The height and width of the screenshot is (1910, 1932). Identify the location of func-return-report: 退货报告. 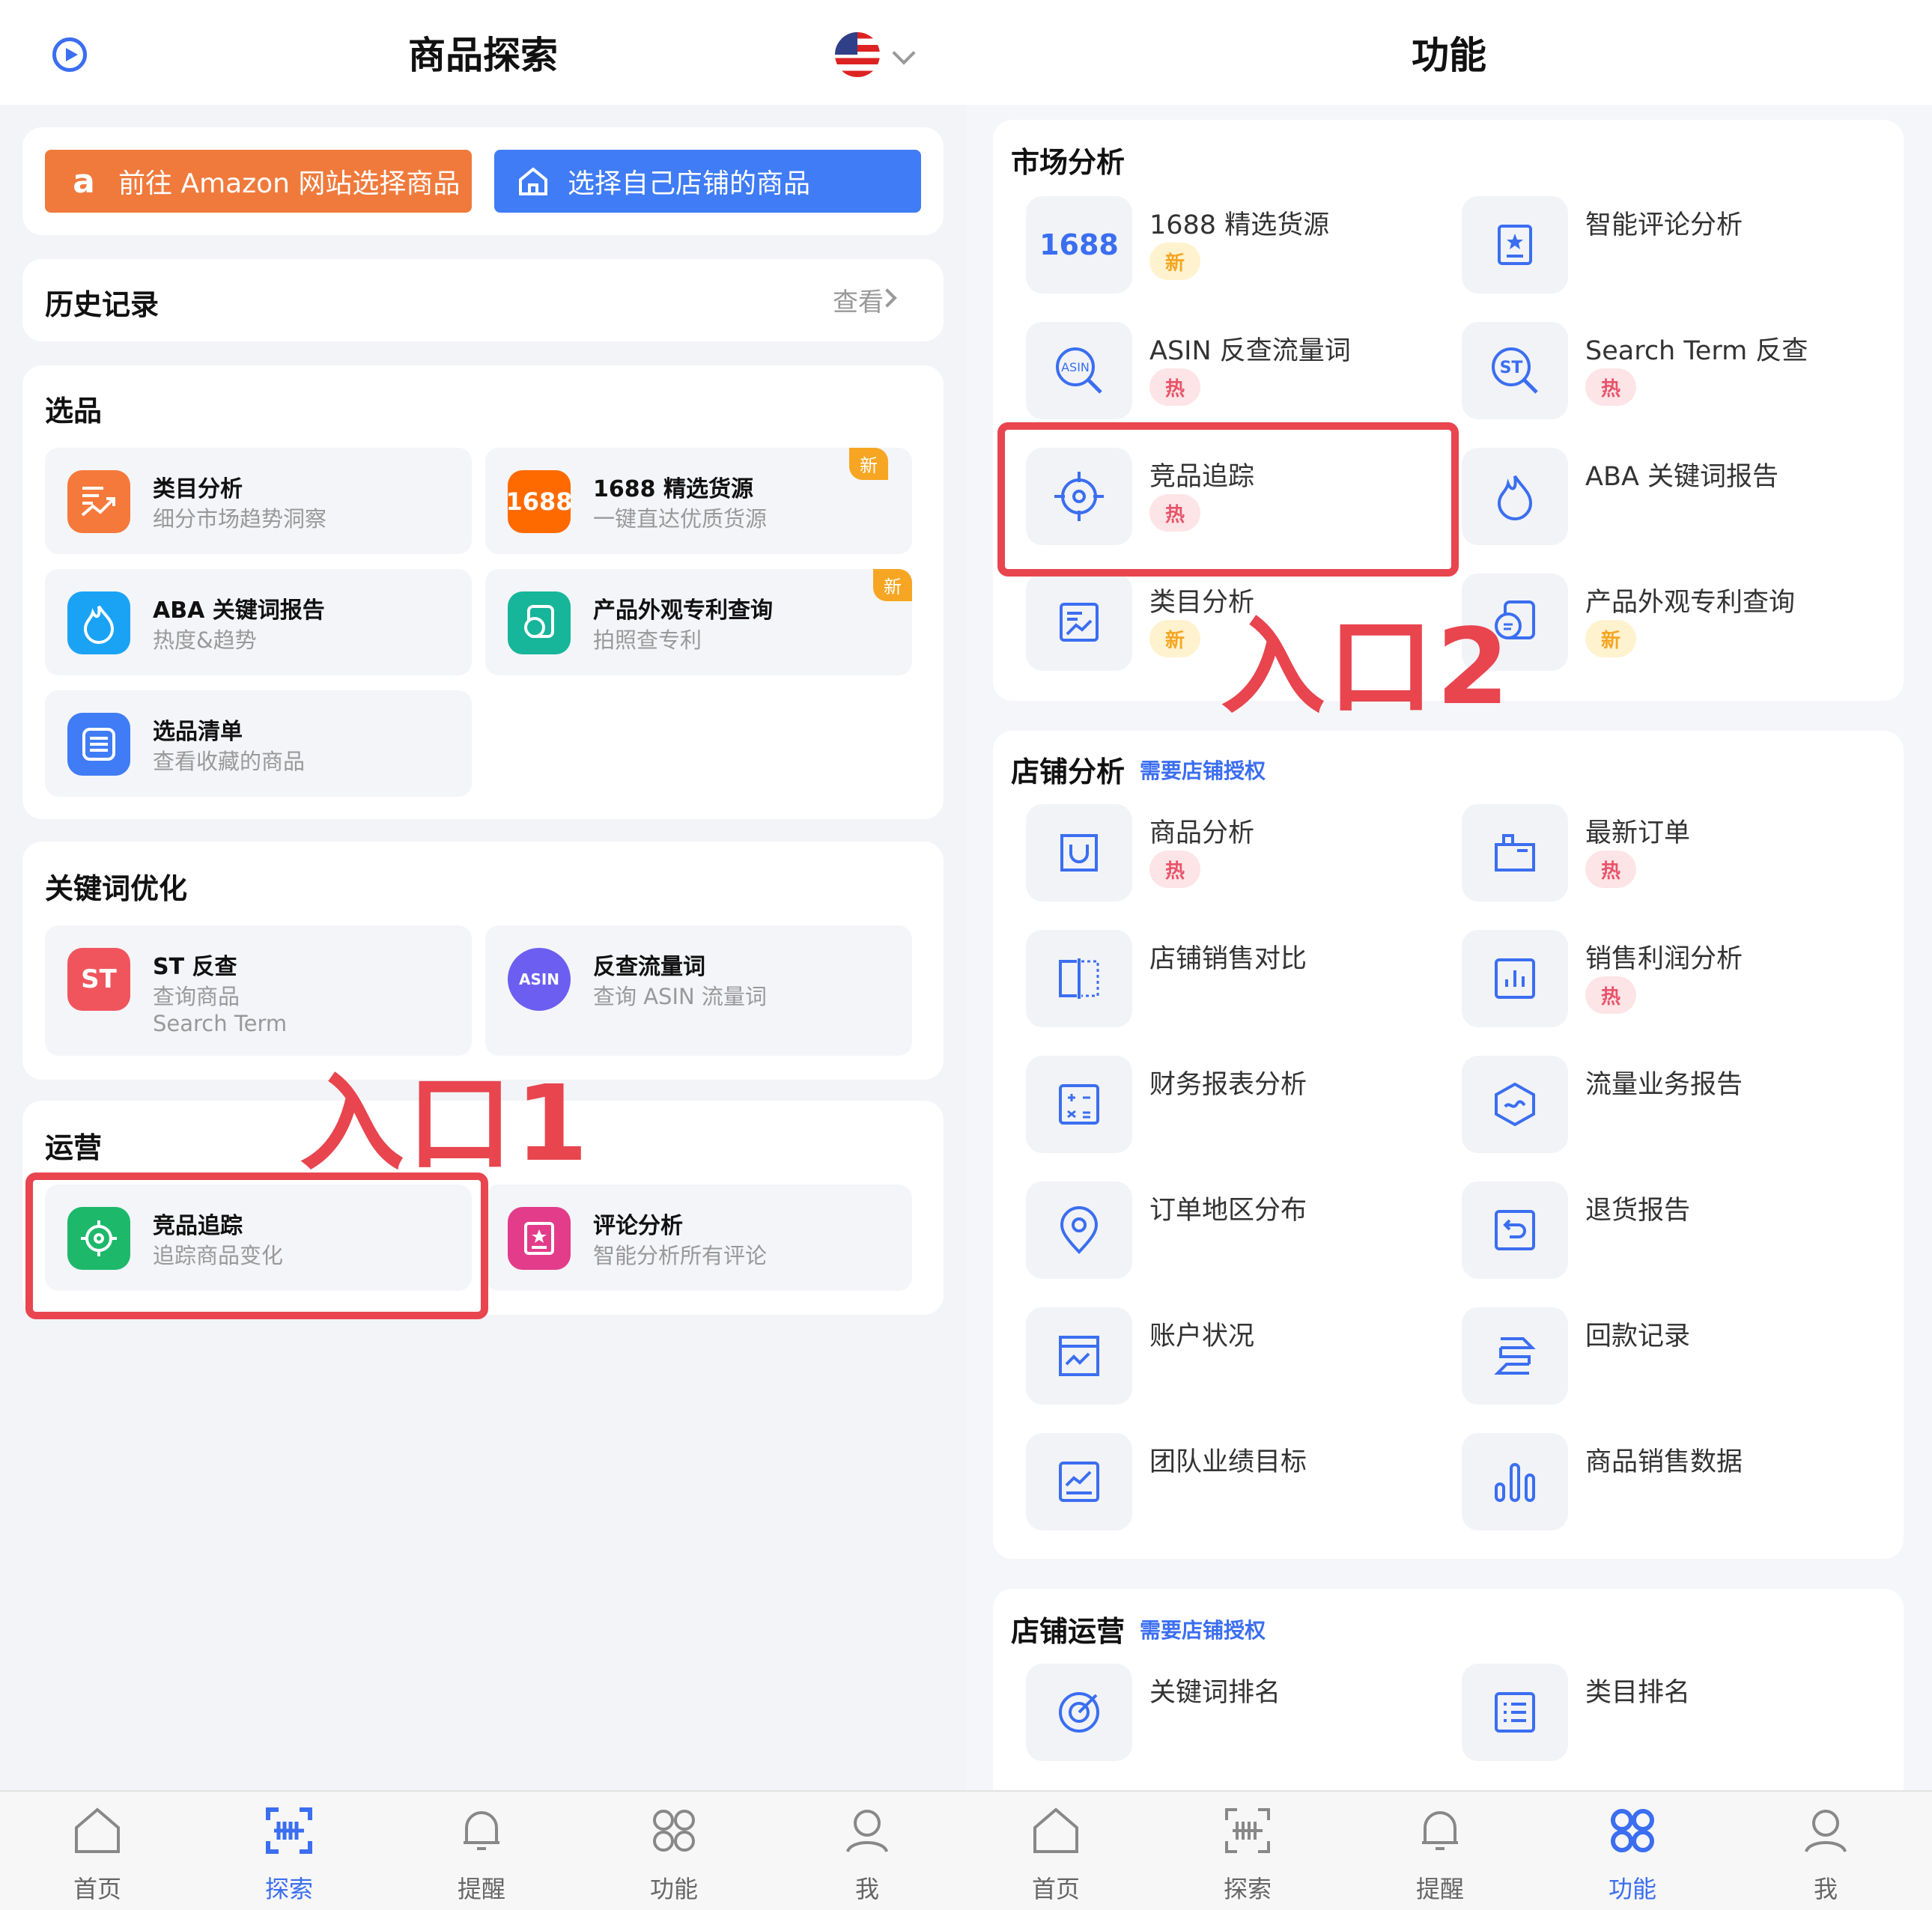
(1679, 1237).